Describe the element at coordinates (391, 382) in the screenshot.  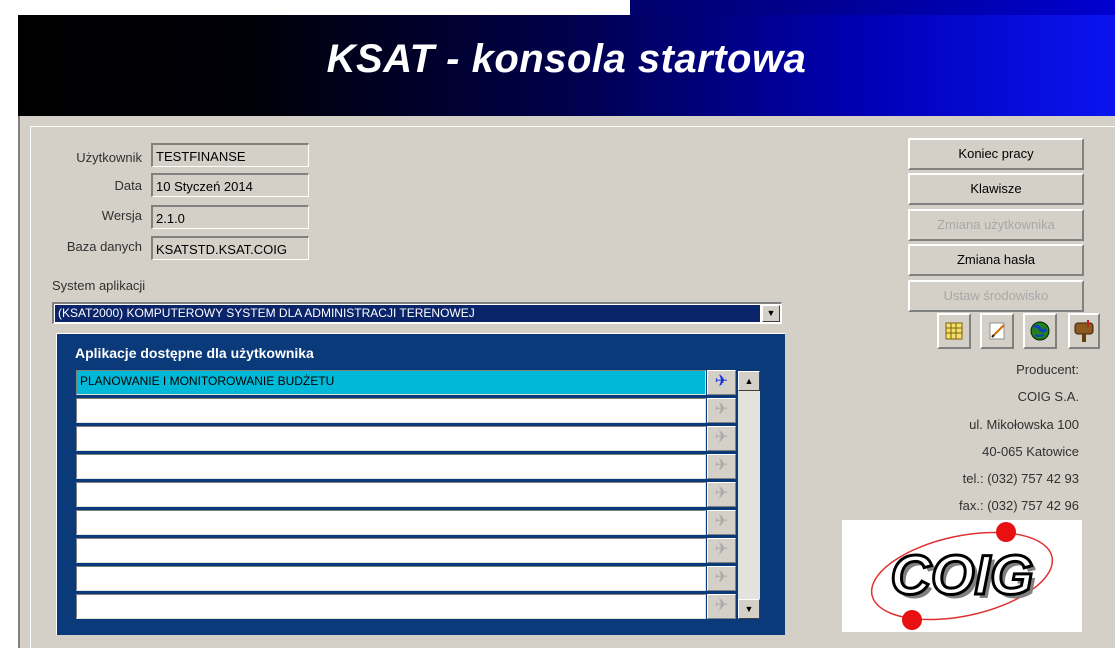
I see `app-row-1: PLANOWANIE I MONITOROWANIE BUDŻETU` at that location.